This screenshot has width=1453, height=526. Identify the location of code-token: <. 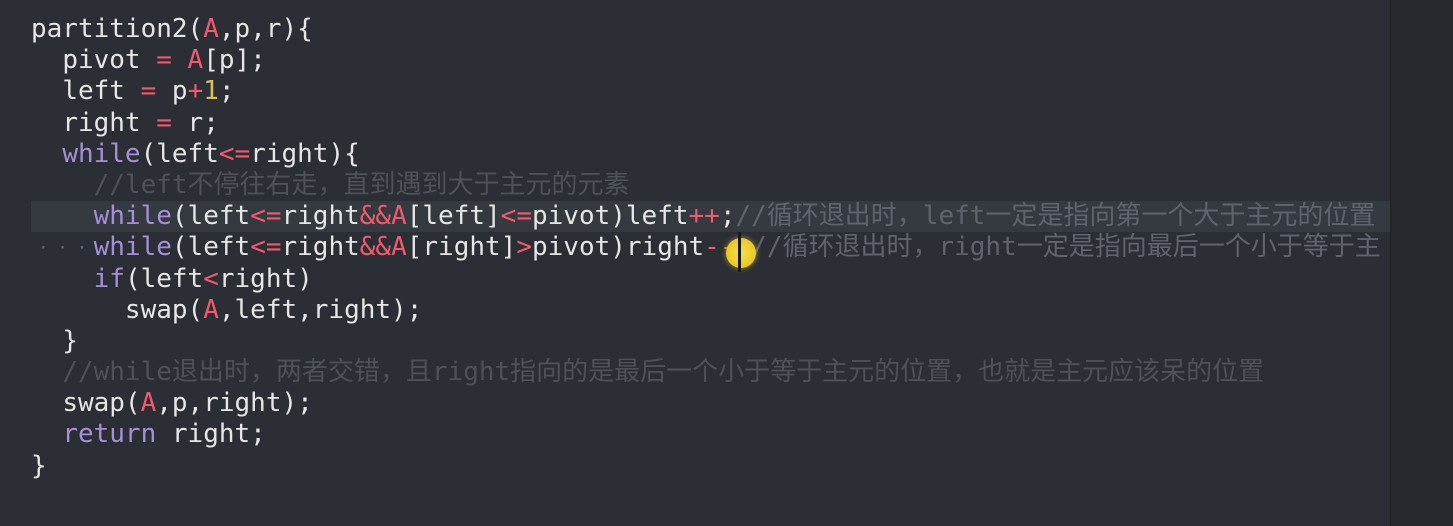
(211, 278).